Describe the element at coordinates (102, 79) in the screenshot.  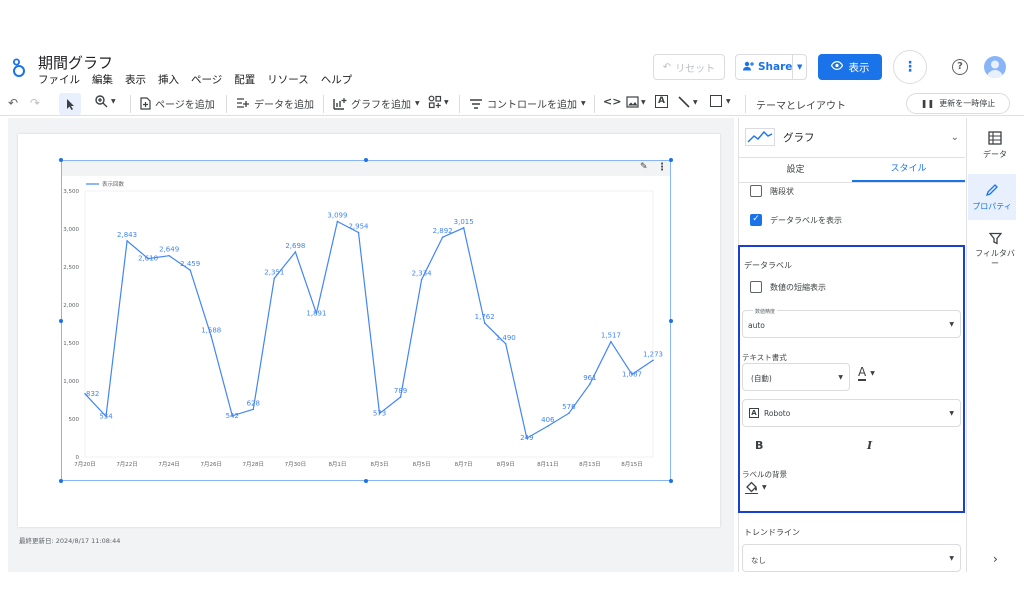
I see `menu-edit: 編集` at that location.